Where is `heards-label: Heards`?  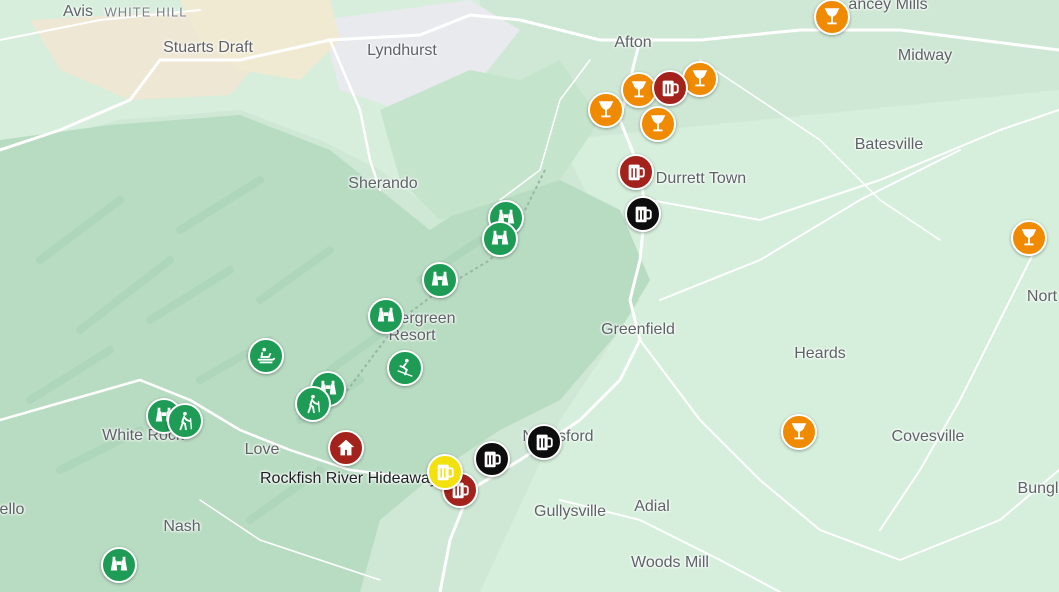 heards-label: Heards is located at coordinates (820, 353).